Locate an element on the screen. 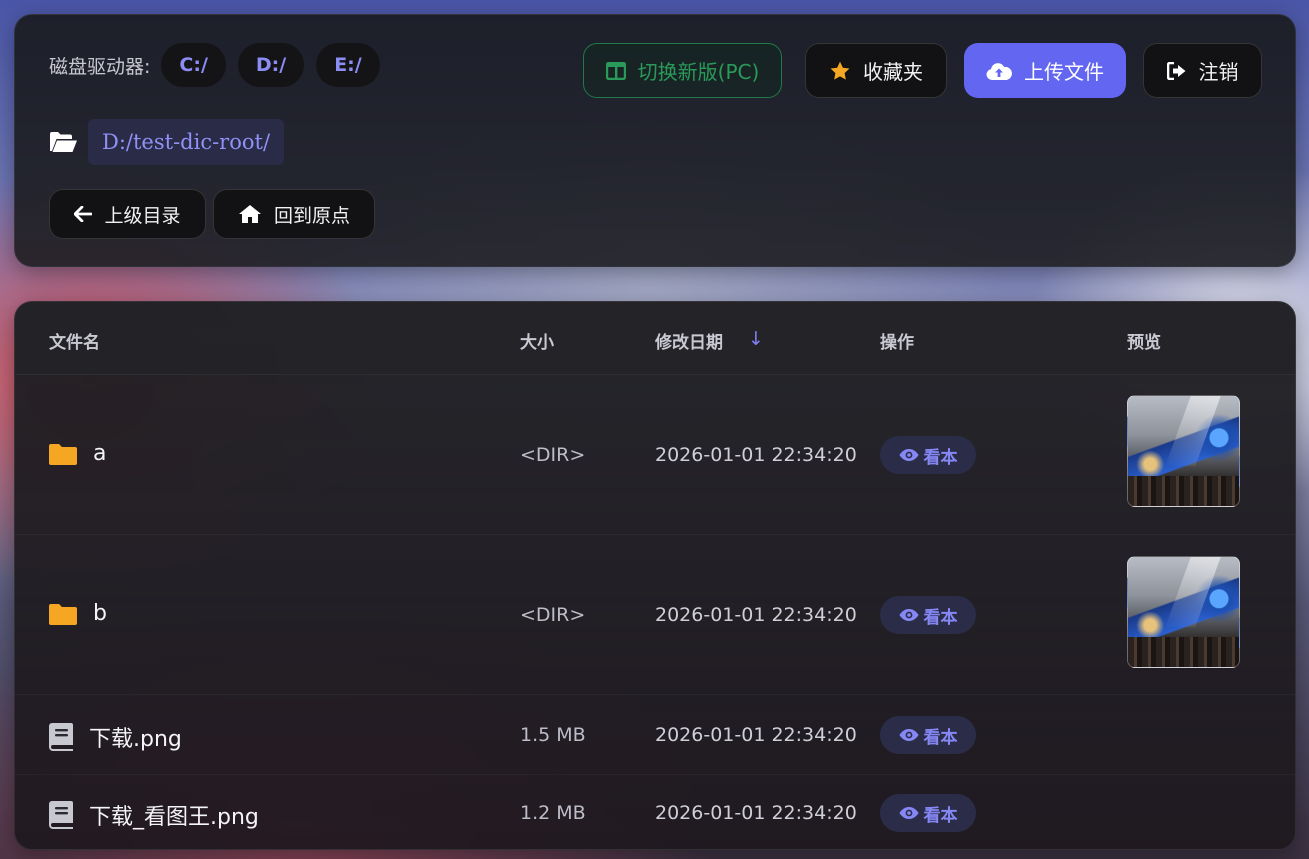  home-label: 回到原点 is located at coordinates (311, 215).